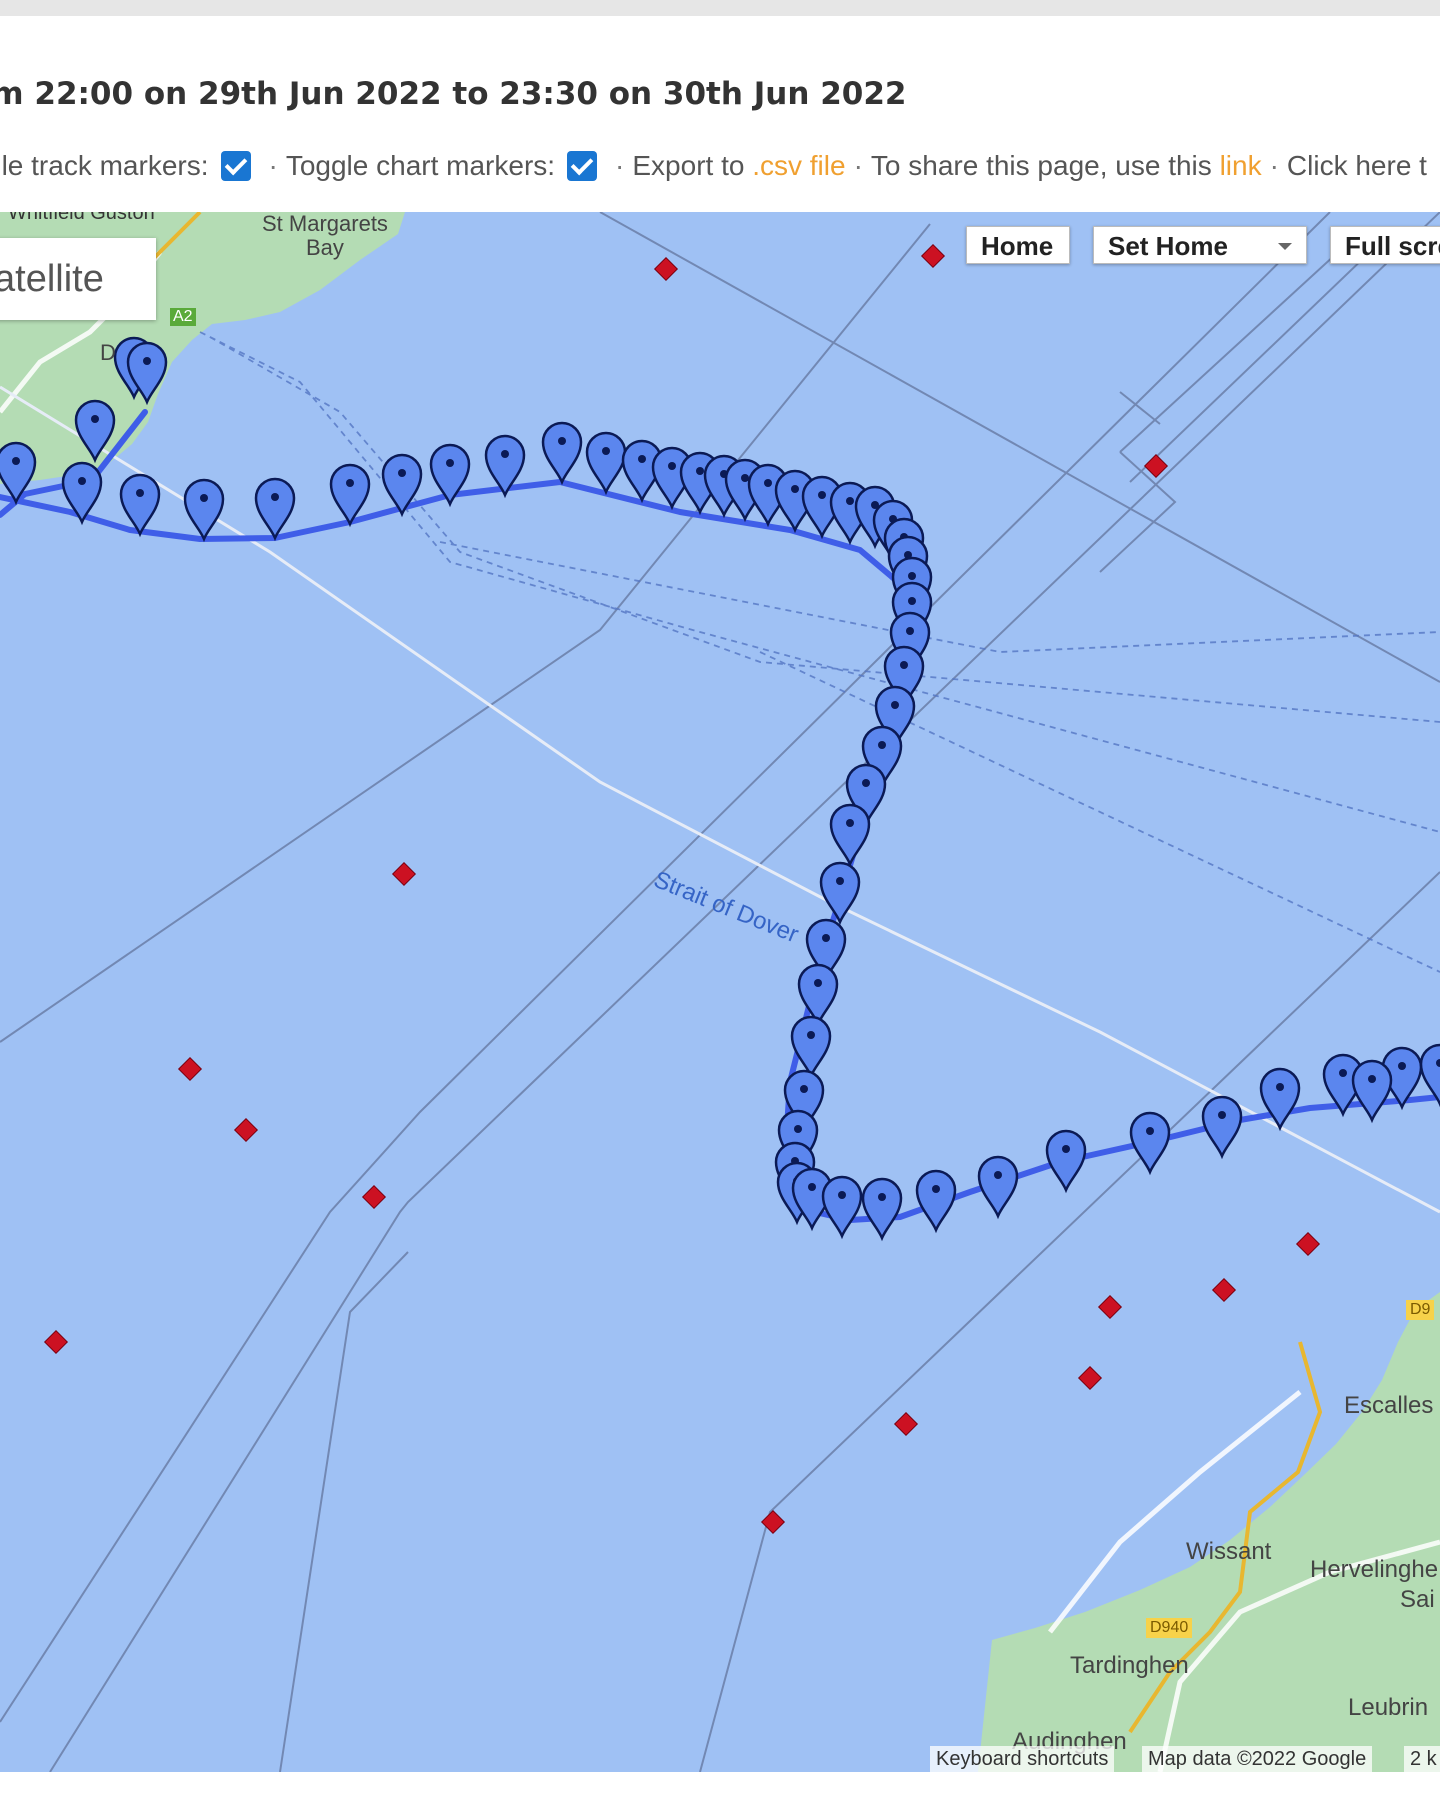 Image resolution: width=1440 pixels, height=1800 pixels. I want to click on home-button: Home, so click(1018, 245).